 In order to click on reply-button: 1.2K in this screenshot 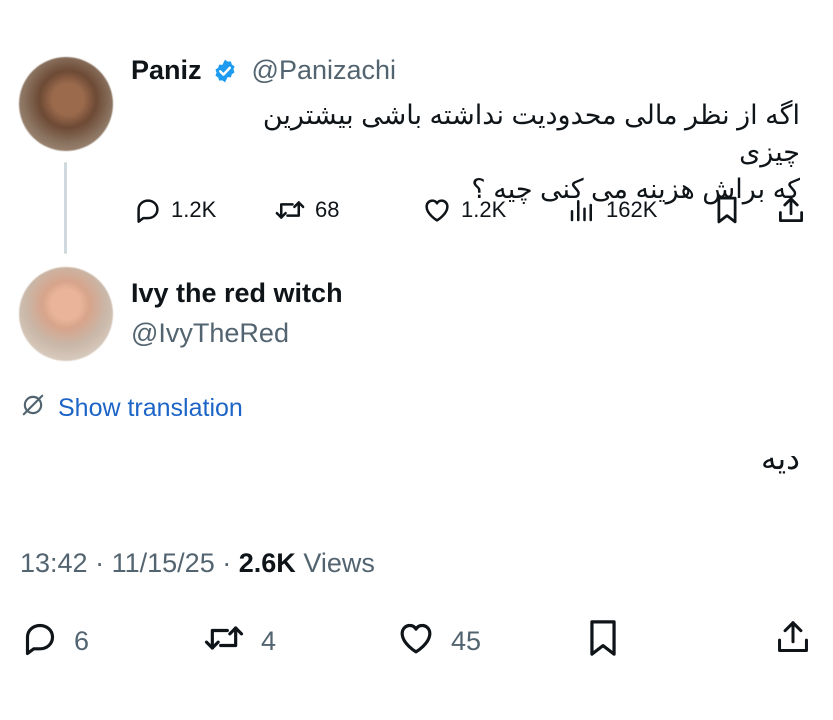, I will do `click(174, 210)`.